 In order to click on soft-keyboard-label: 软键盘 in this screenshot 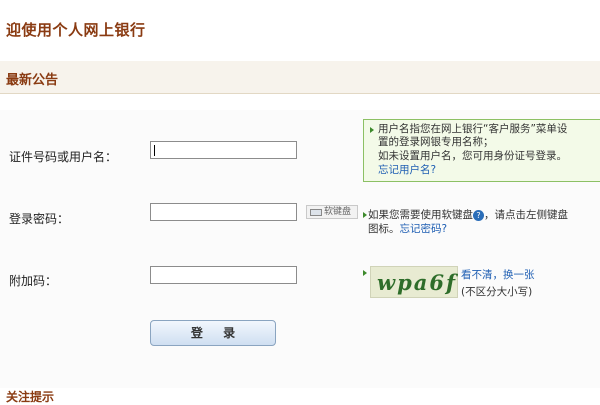, I will do `click(338, 212)`.